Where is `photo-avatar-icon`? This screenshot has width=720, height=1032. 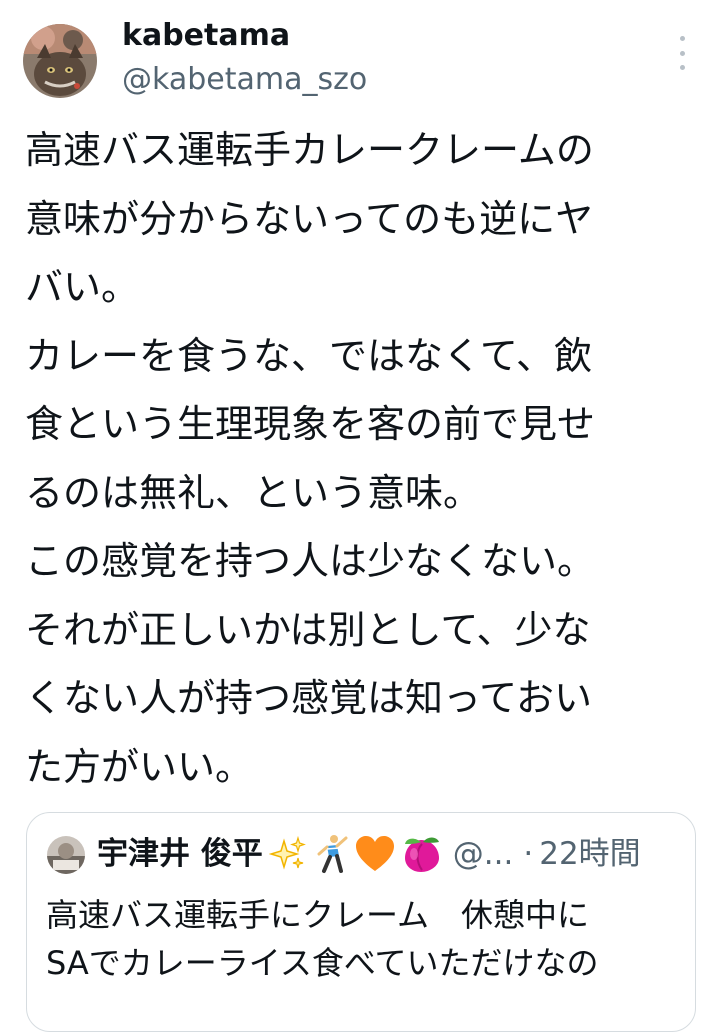 photo-avatar-icon is located at coordinates (66, 855).